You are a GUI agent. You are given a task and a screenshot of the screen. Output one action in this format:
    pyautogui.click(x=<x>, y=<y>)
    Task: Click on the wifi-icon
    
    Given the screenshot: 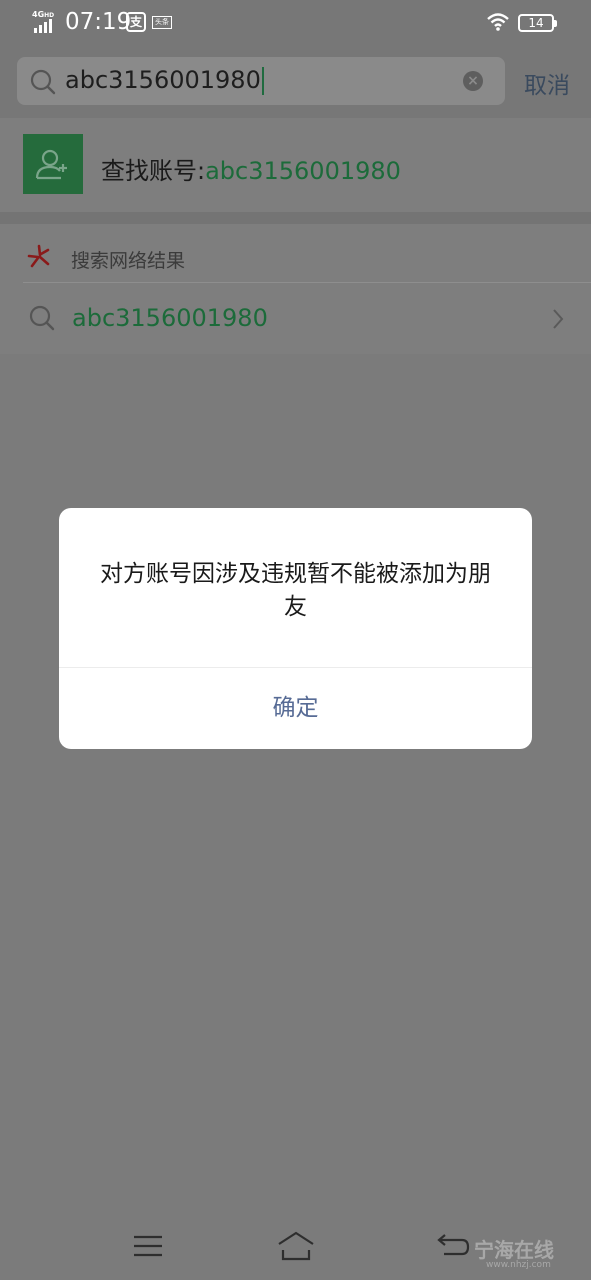 What is the action you would take?
    pyautogui.click(x=498, y=22)
    